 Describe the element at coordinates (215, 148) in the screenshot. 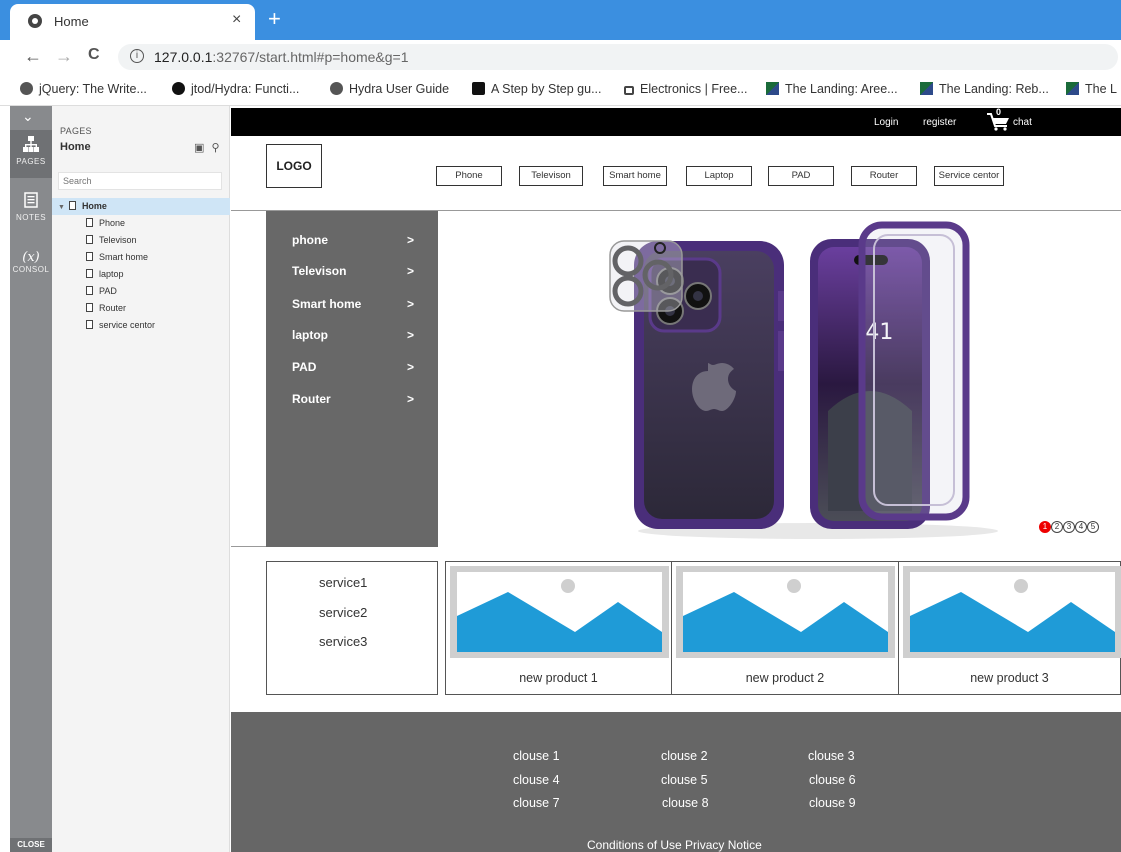

I see `pin-icon: ⚲` at that location.